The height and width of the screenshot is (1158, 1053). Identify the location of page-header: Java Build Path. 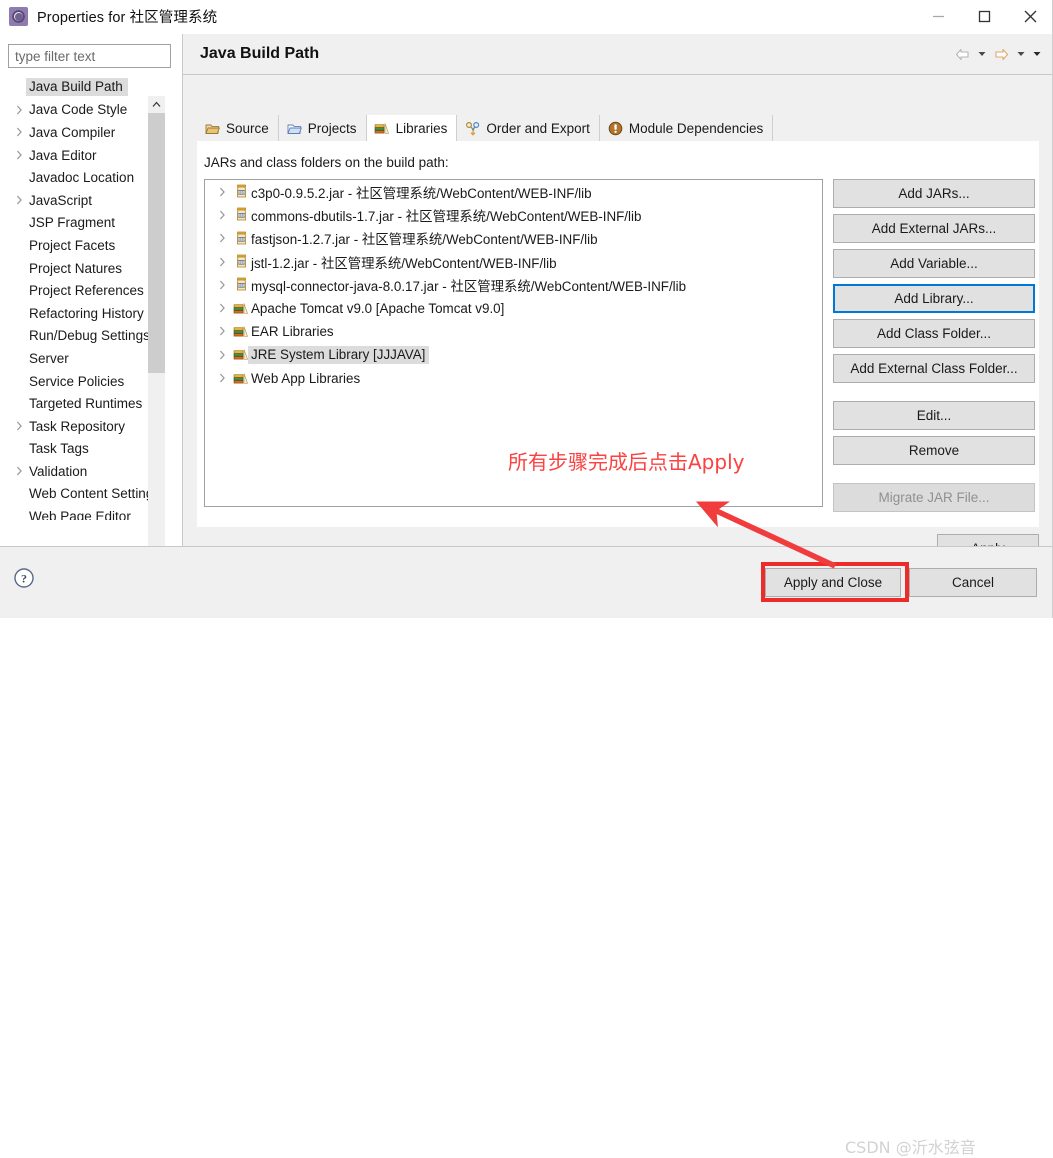
(618, 54).